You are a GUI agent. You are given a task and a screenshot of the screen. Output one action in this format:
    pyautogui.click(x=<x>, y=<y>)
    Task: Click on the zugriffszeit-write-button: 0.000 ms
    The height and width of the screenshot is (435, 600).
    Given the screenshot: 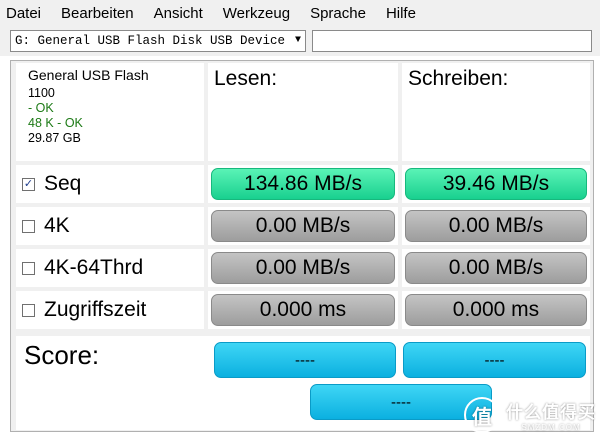 What is the action you would take?
    pyautogui.click(x=496, y=310)
    